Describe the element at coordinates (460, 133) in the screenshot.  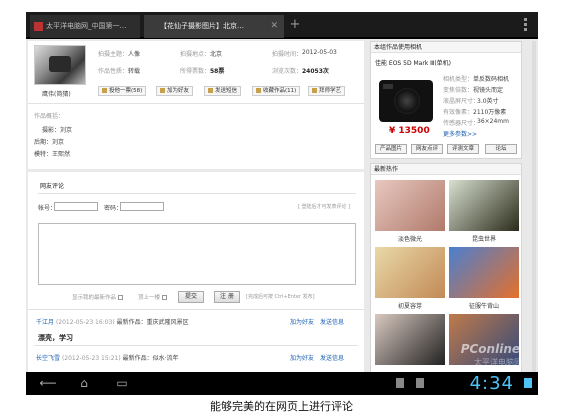
I see `more-params-link: 更多参数>>` at that location.